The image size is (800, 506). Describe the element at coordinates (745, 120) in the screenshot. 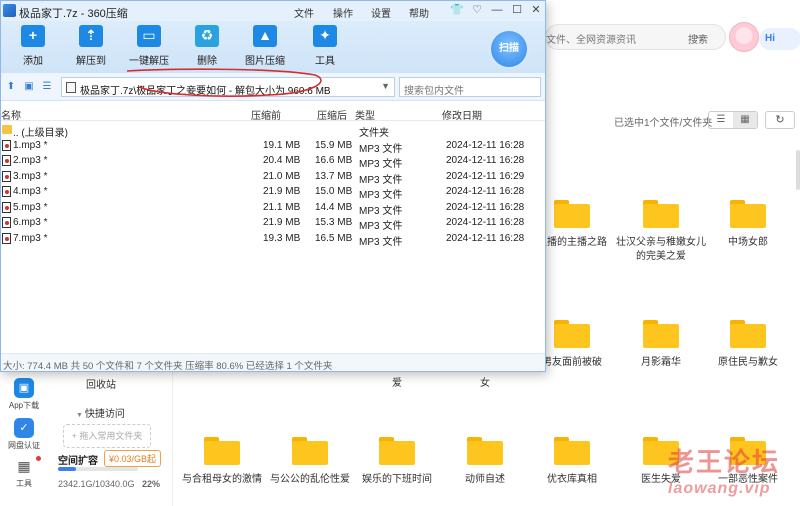

I see `grid-view-icon: ▦` at that location.